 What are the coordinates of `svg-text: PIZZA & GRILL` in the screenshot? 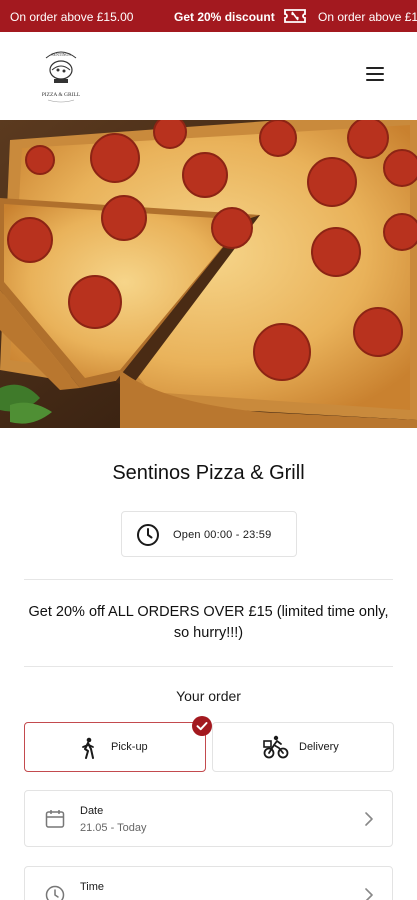 It's located at (61, 95).